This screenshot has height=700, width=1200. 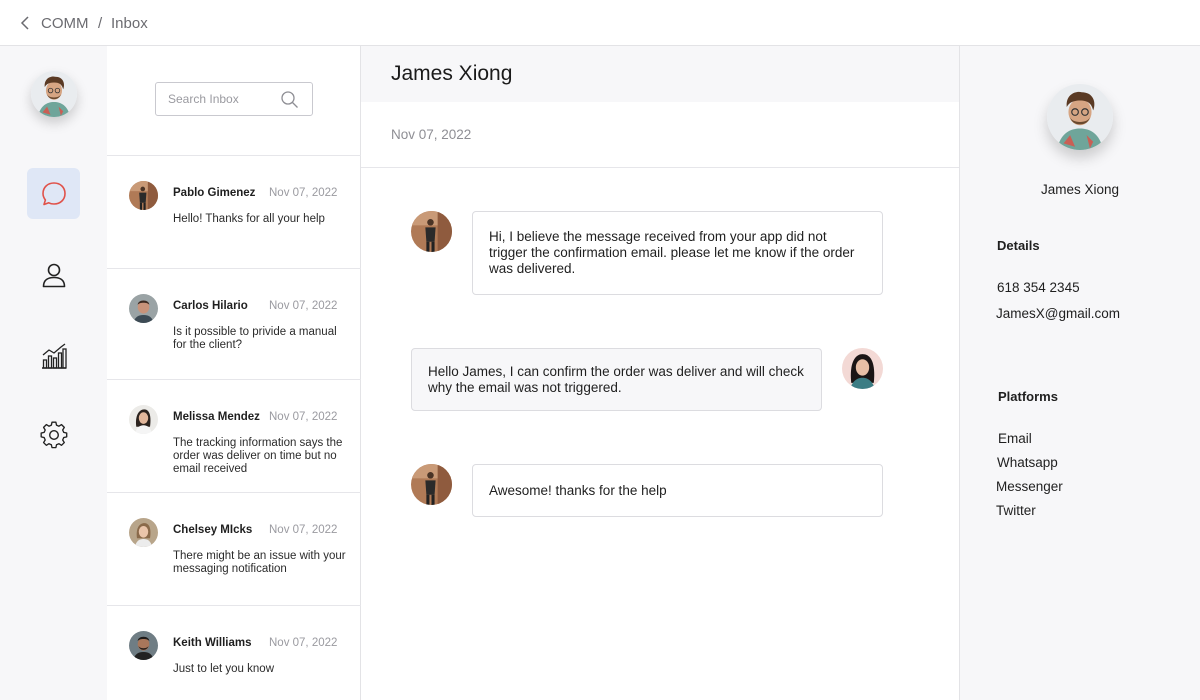 I want to click on conversation-name: Keith Williams, so click(x=212, y=643).